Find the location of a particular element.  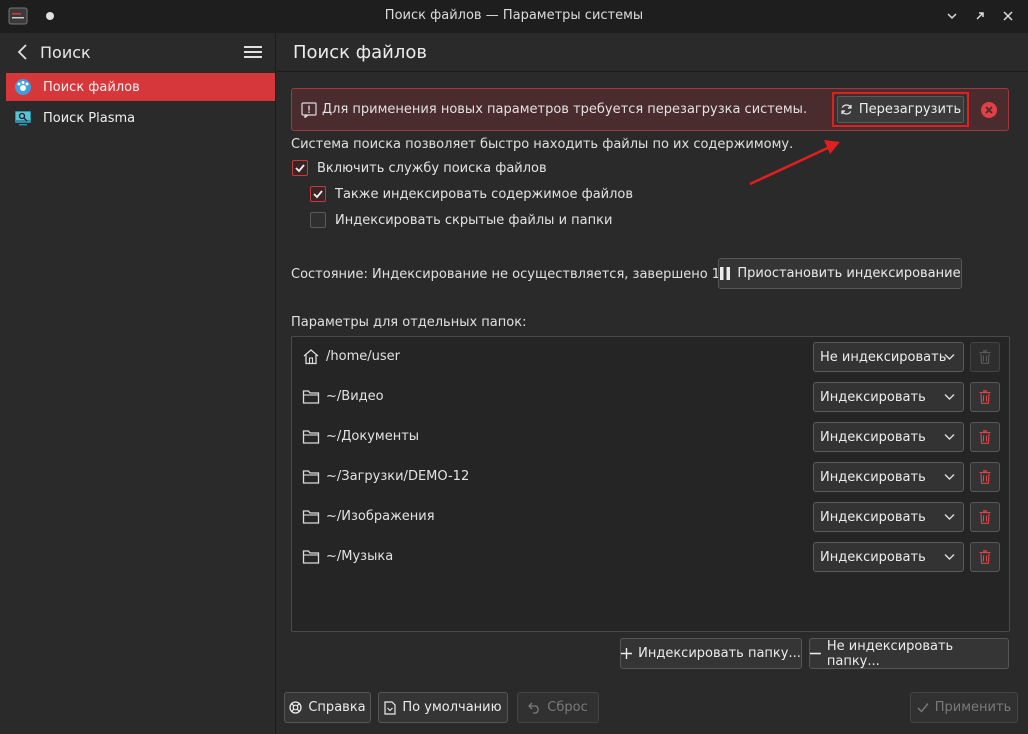

enable-service-checkbox is located at coordinates (300, 168).